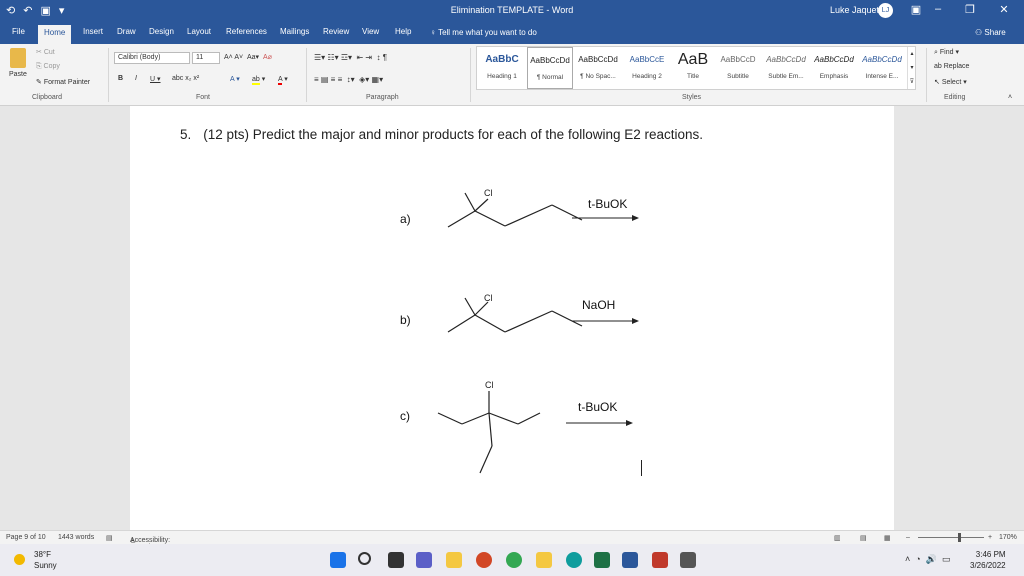 This screenshot has width=1024, height=576. Describe the element at coordinates (786, 59) in the screenshot. I see `style-sample: AaBbCcDd` at that location.